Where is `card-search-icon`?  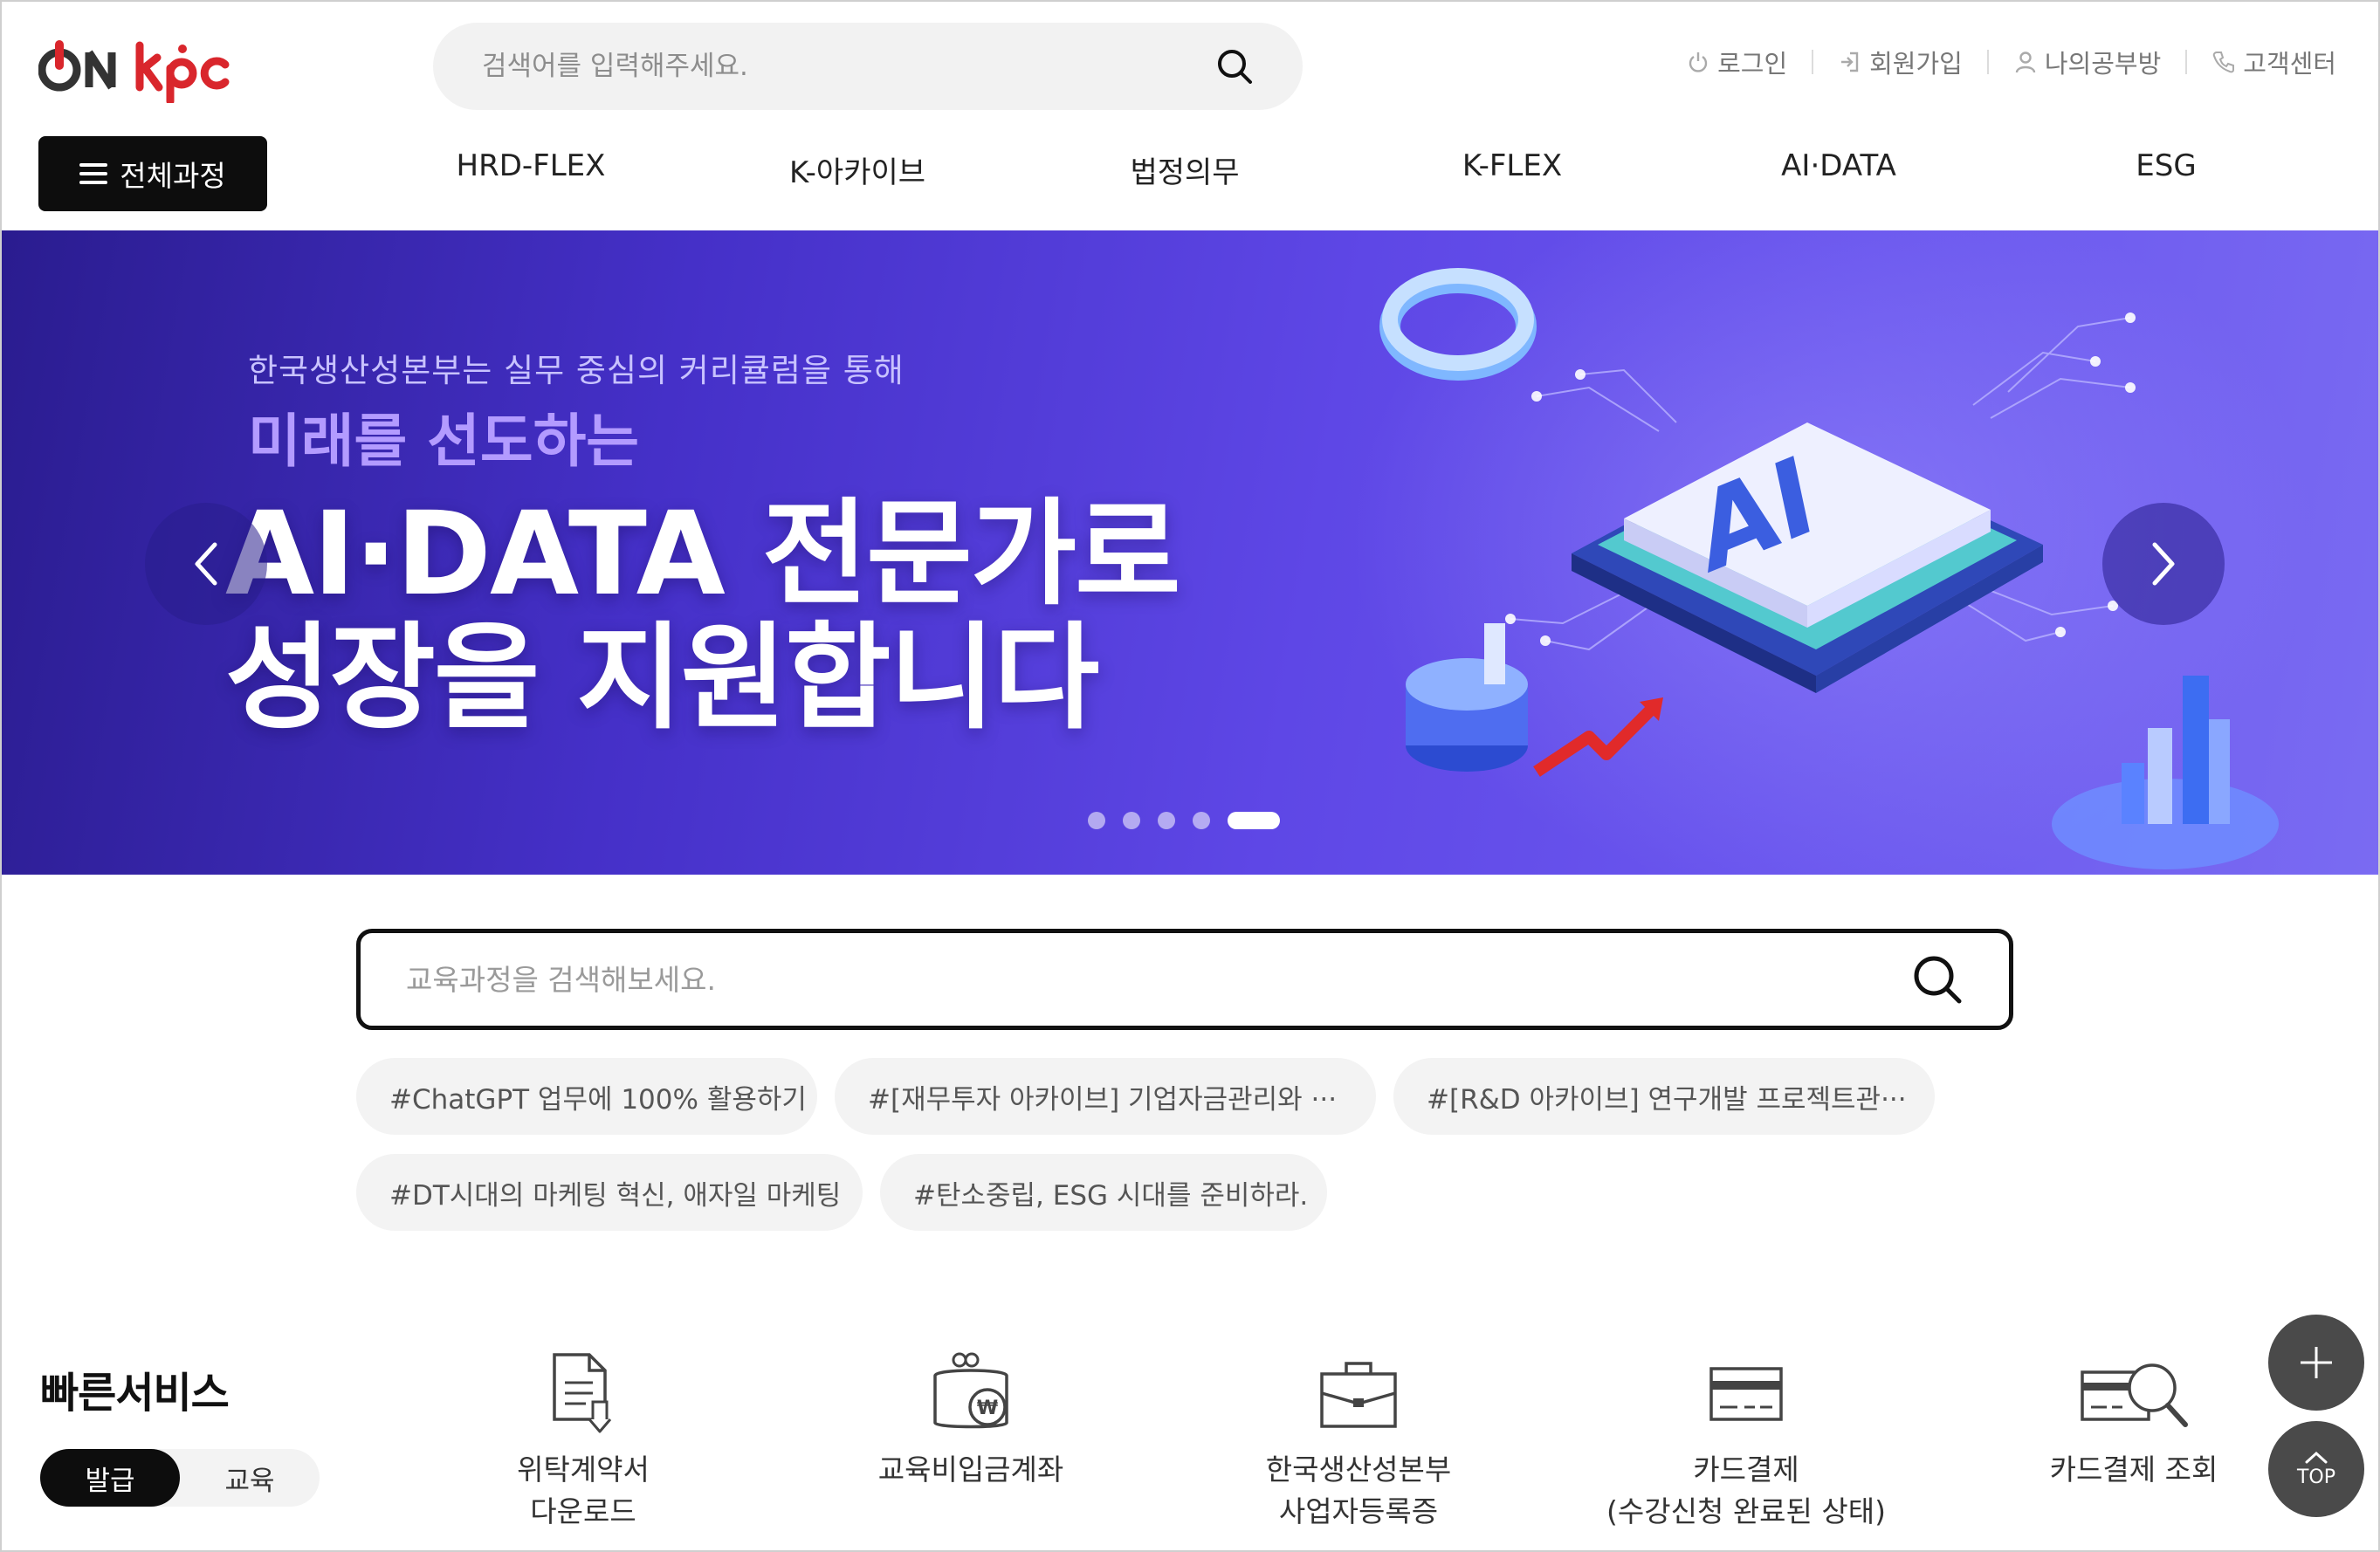
card-search-icon is located at coordinates (2134, 1395).